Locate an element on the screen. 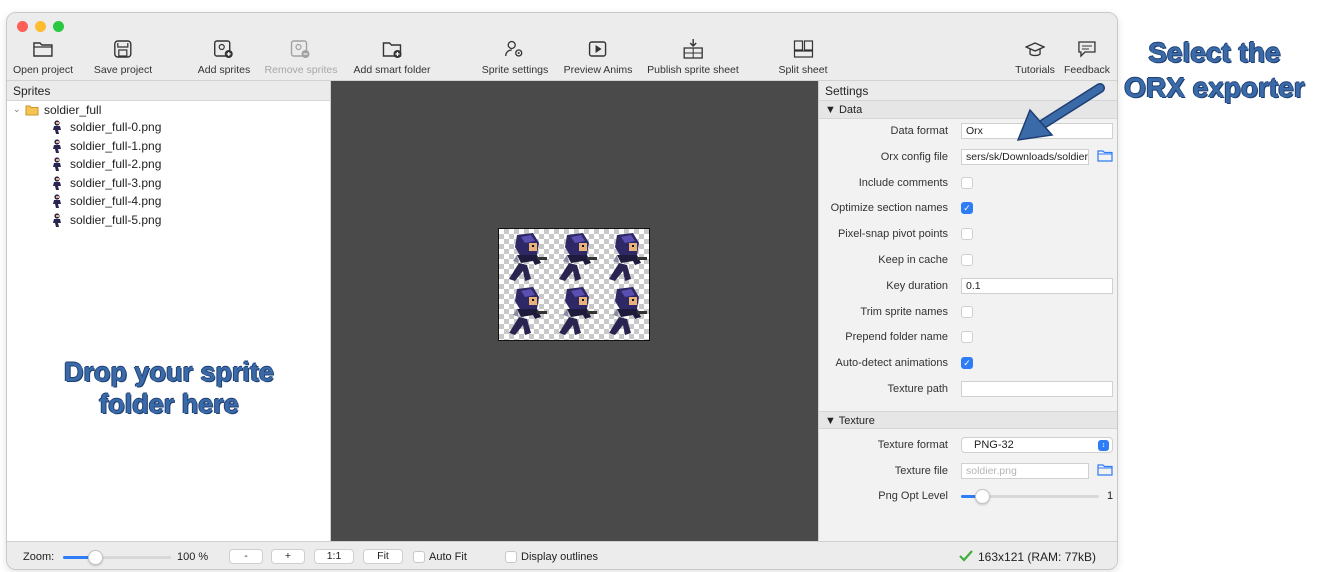 The image size is (1317, 572). texture-section-header: ▼ Texture is located at coordinates (968, 419).